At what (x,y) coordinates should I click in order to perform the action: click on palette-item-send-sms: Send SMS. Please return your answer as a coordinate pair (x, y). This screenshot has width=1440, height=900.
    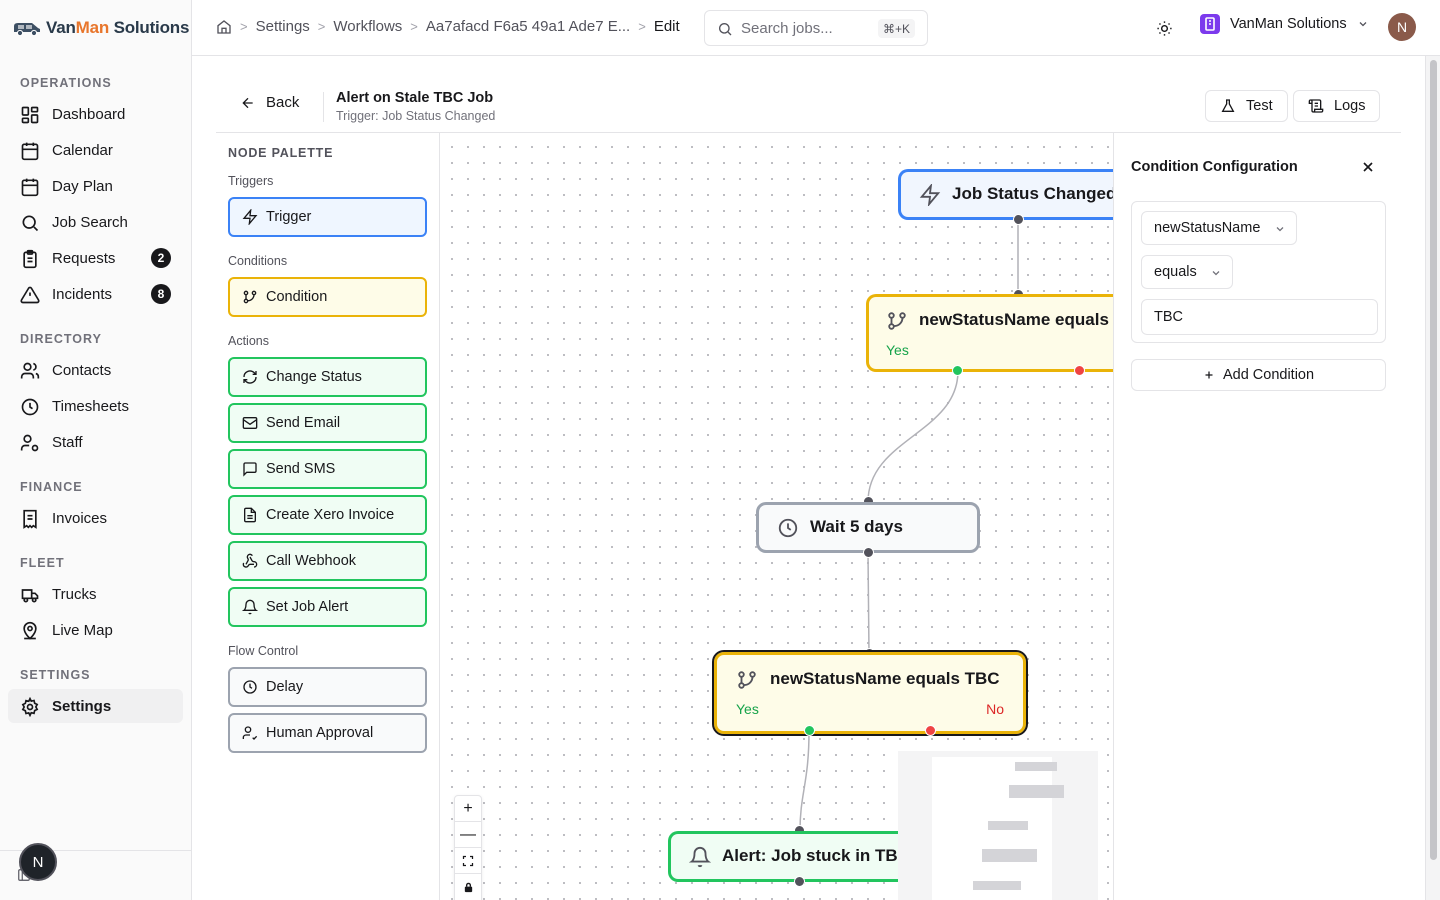
    Looking at the image, I should click on (327, 469).